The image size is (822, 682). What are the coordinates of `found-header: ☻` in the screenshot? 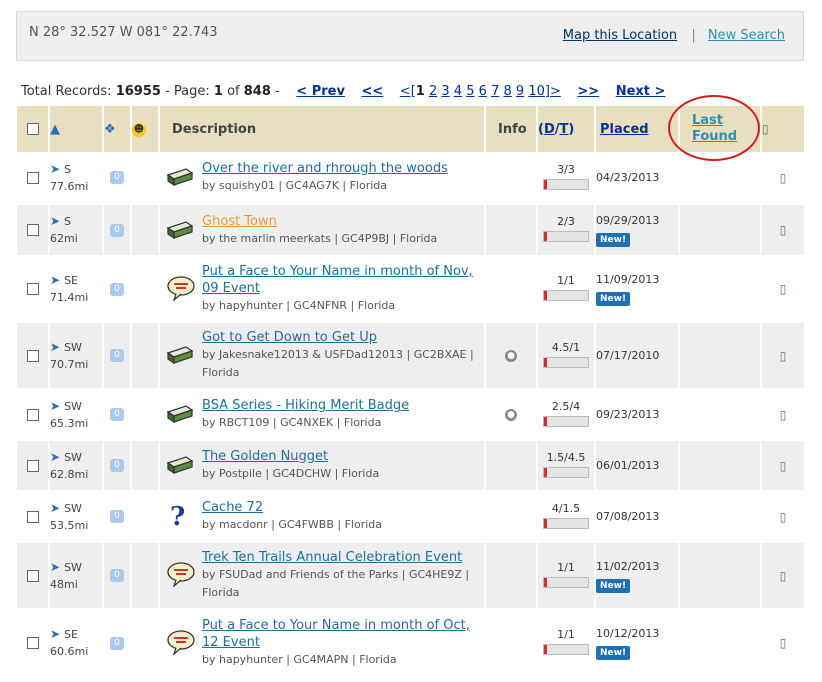 It's located at (146, 129).